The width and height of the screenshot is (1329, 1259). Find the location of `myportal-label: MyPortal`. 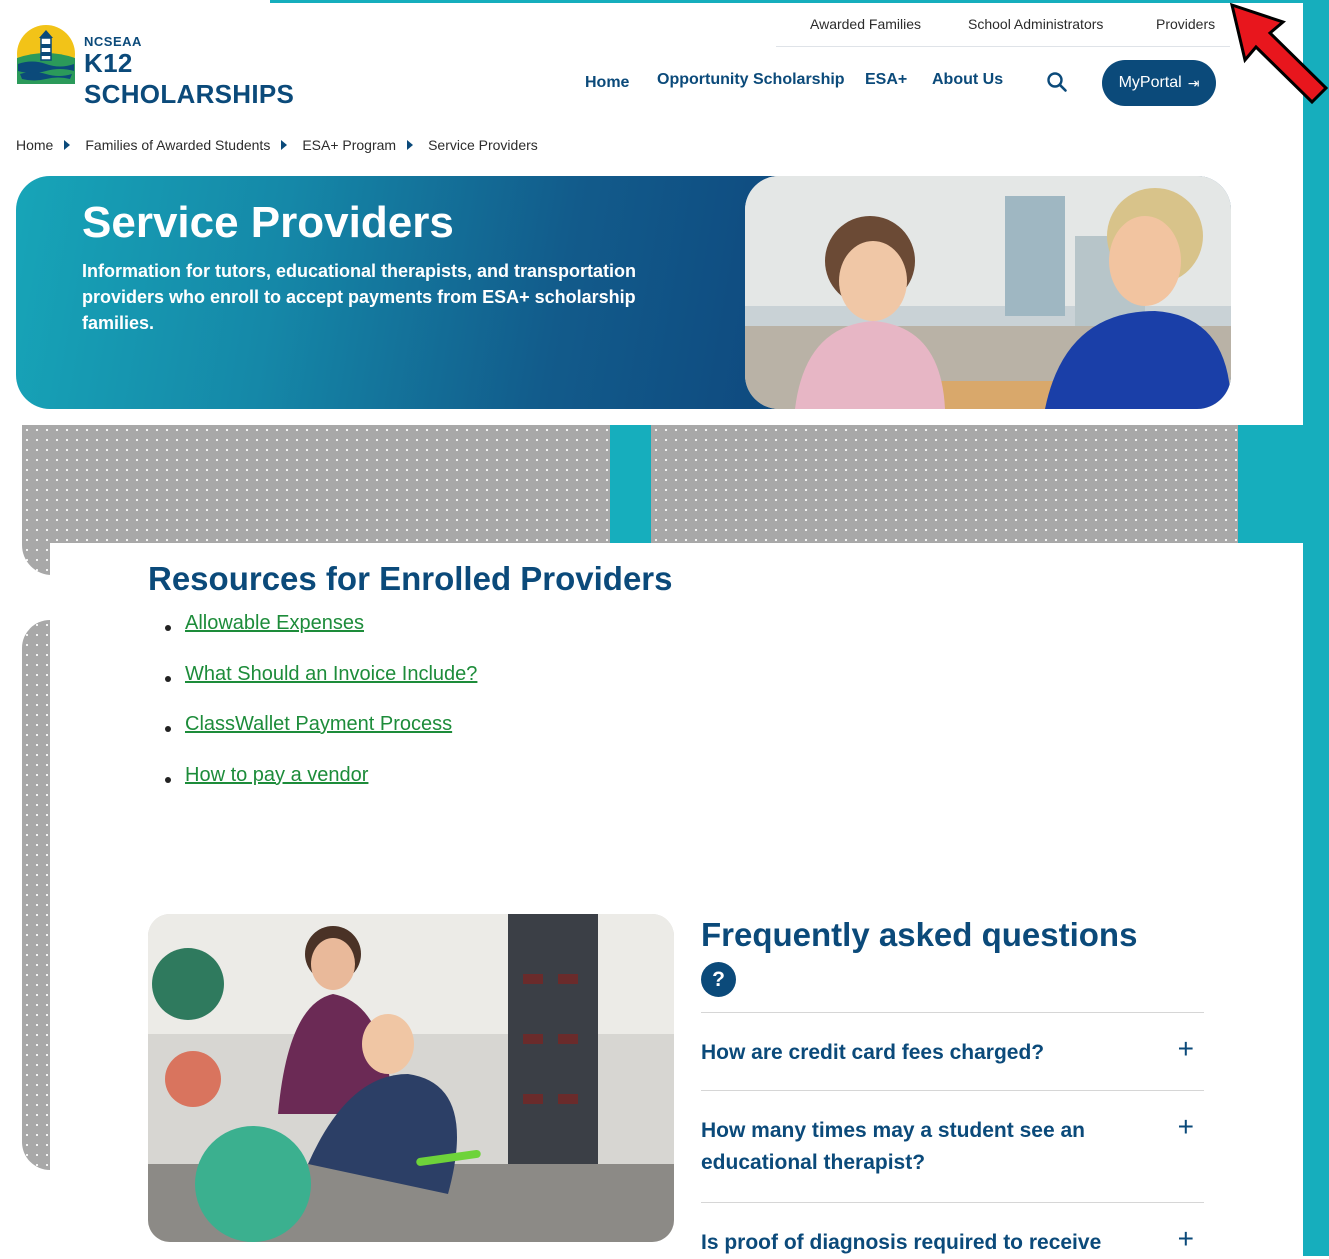

myportal-label: MyPortal is located at coordinates (1150, 82).